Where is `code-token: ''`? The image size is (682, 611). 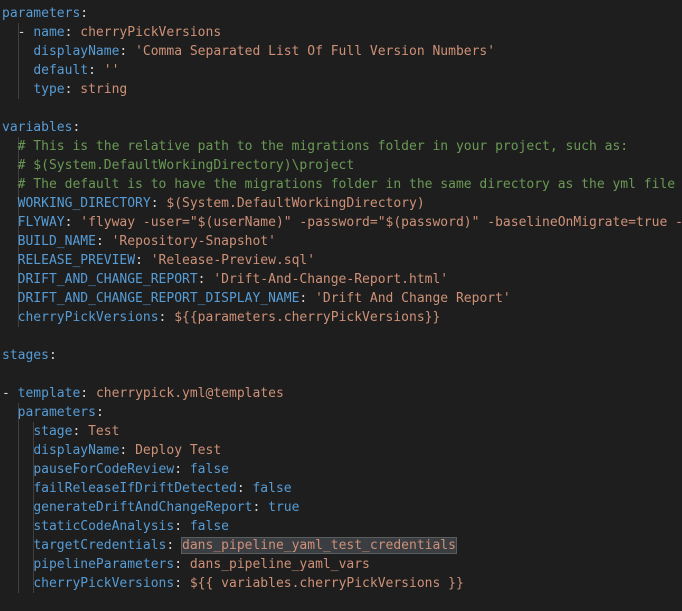 code-token: '' is located at coordinates (111, 70).